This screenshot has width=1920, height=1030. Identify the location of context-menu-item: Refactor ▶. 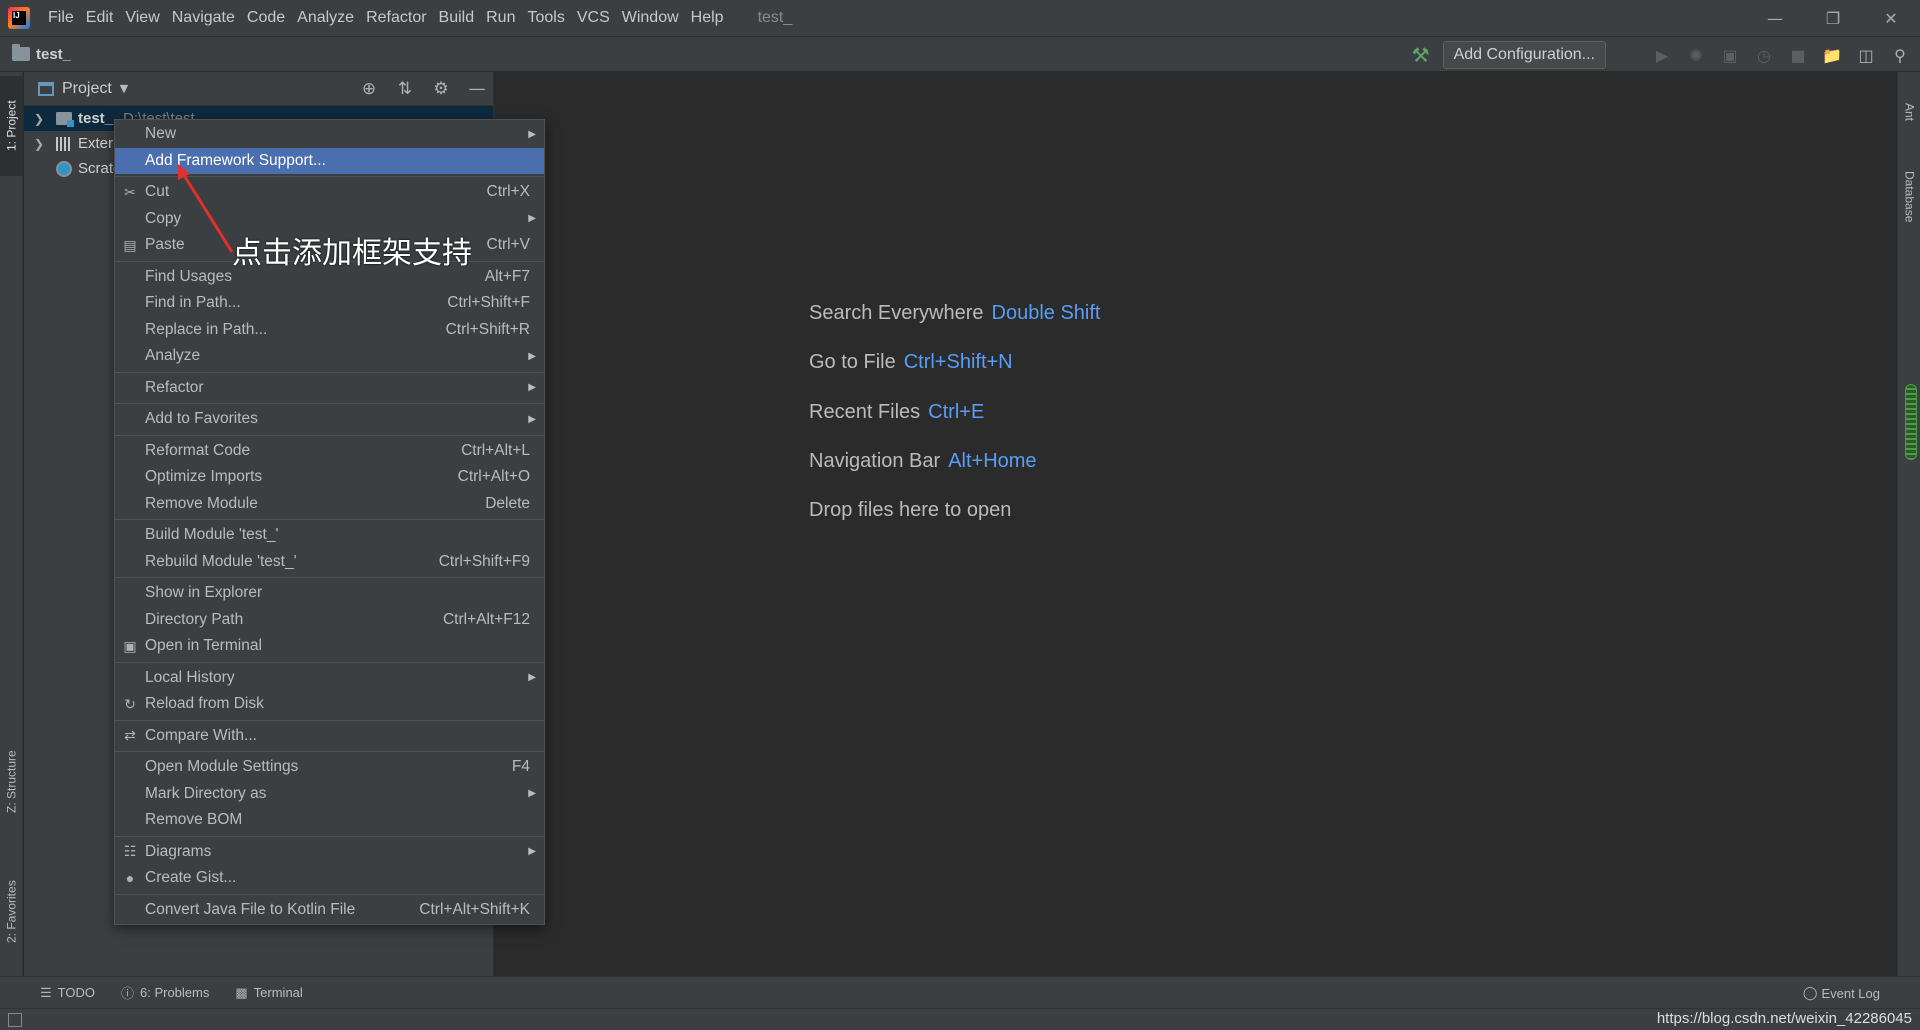
(329, 388).